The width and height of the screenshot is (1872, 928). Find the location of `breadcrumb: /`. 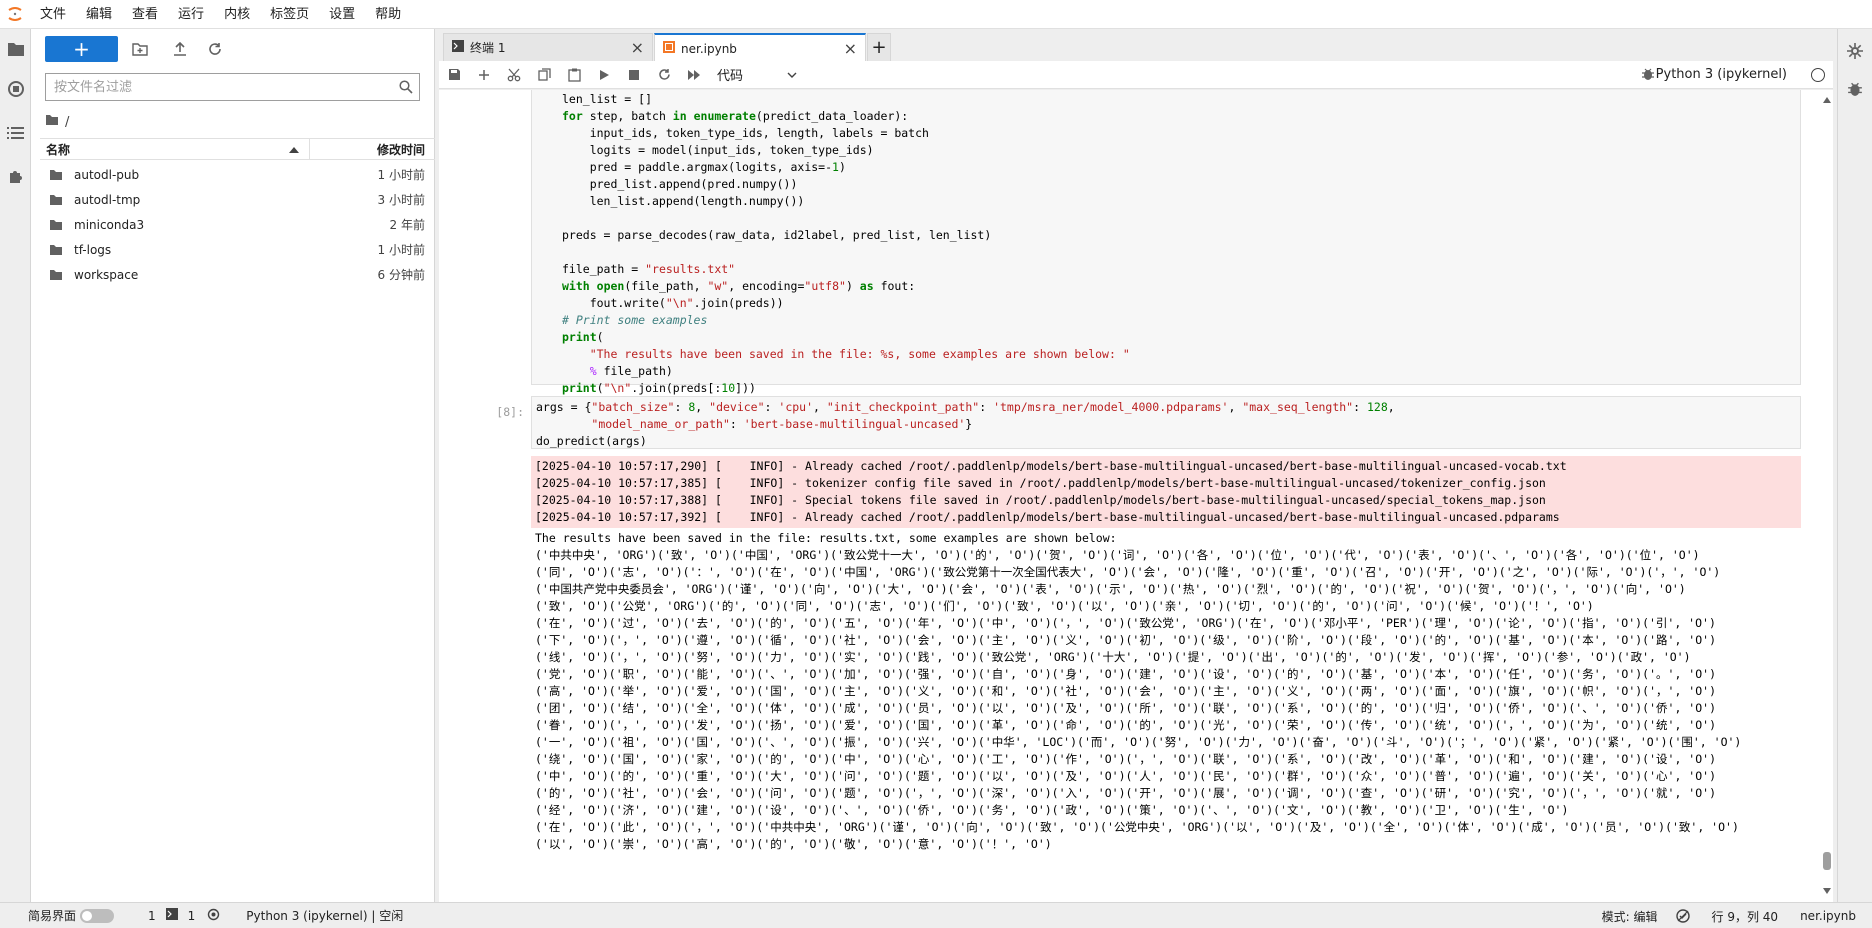

breadcrumb: / is located at coordinates (57, 122).